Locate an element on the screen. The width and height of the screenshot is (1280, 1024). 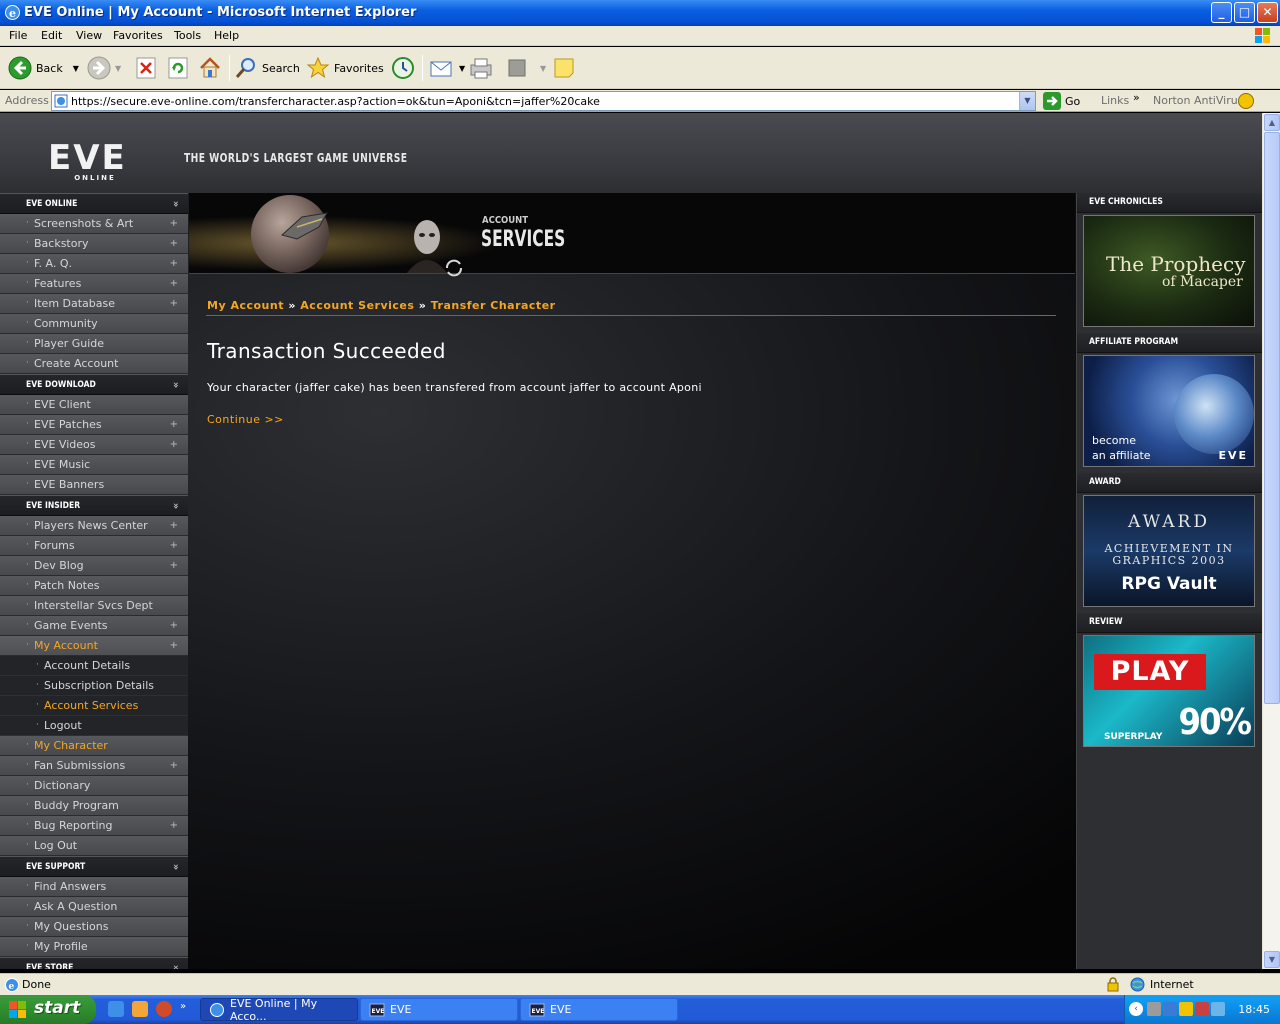
minimize-button: _ is located at coordinates (1221, 12).